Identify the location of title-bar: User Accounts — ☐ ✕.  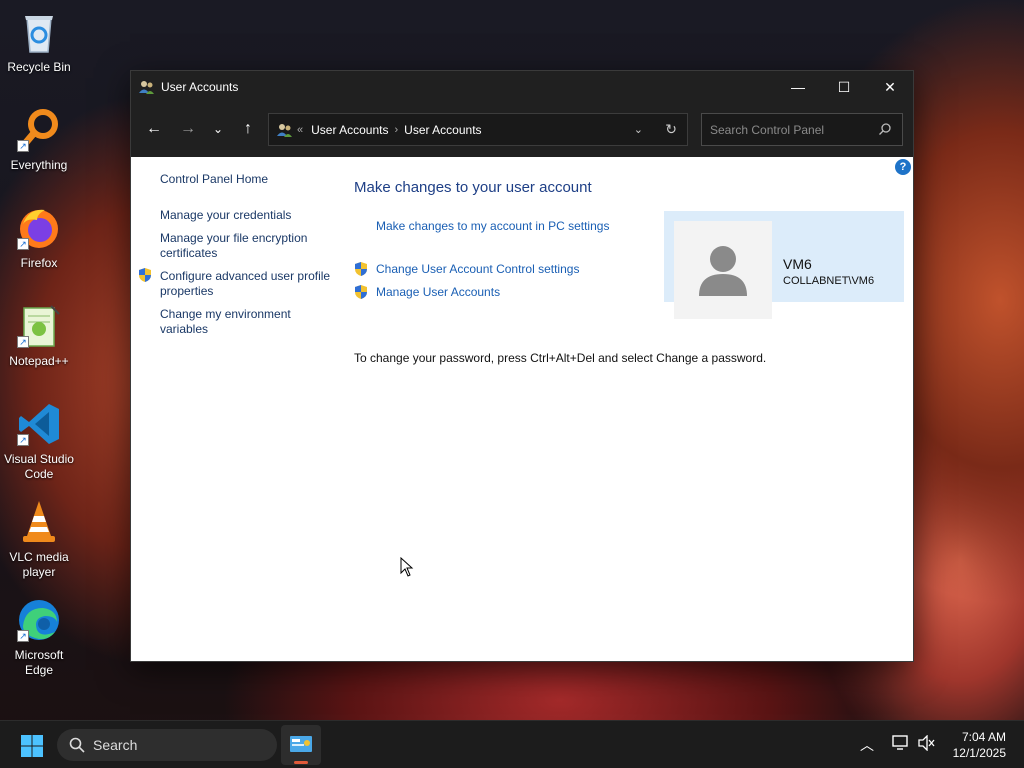
(522, 87).